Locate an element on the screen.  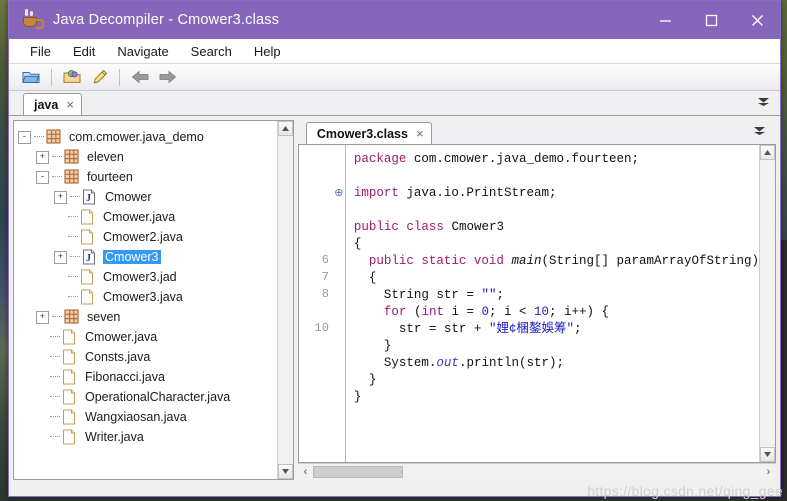
tab-java-close-icon: × is located at coordinates (70, 104).